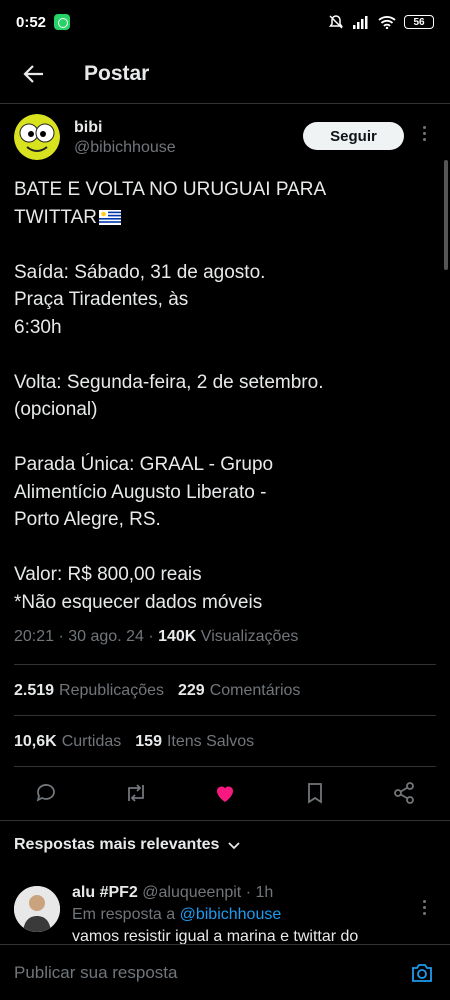 This screenshot has width=450, height=1000. What do you see at coordinates (191, 690) in the screenshot?
I see `comments-count: 229` at bounding box center [191, 690].